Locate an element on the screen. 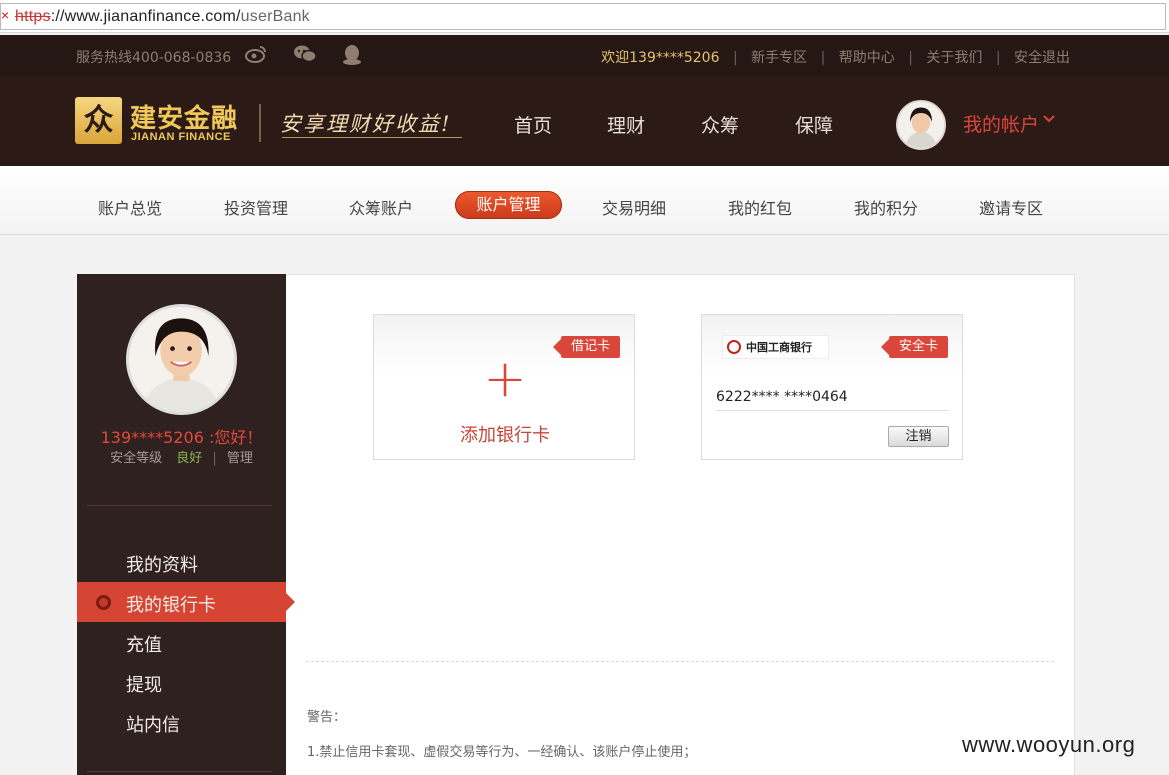 The height and width of the screenshot is (775, 1169). link-newbie: 新手专区 is located at coordinates (779, 58).